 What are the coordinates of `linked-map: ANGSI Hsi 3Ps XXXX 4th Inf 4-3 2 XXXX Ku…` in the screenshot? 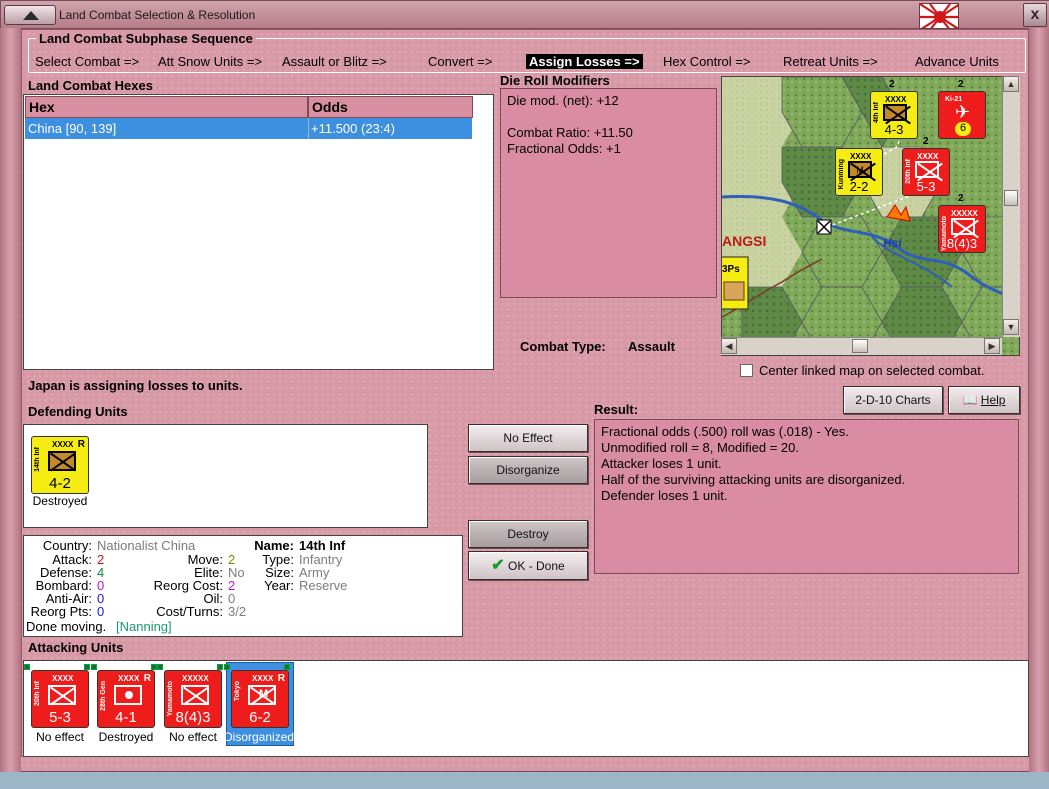 It's located at (870, 216).